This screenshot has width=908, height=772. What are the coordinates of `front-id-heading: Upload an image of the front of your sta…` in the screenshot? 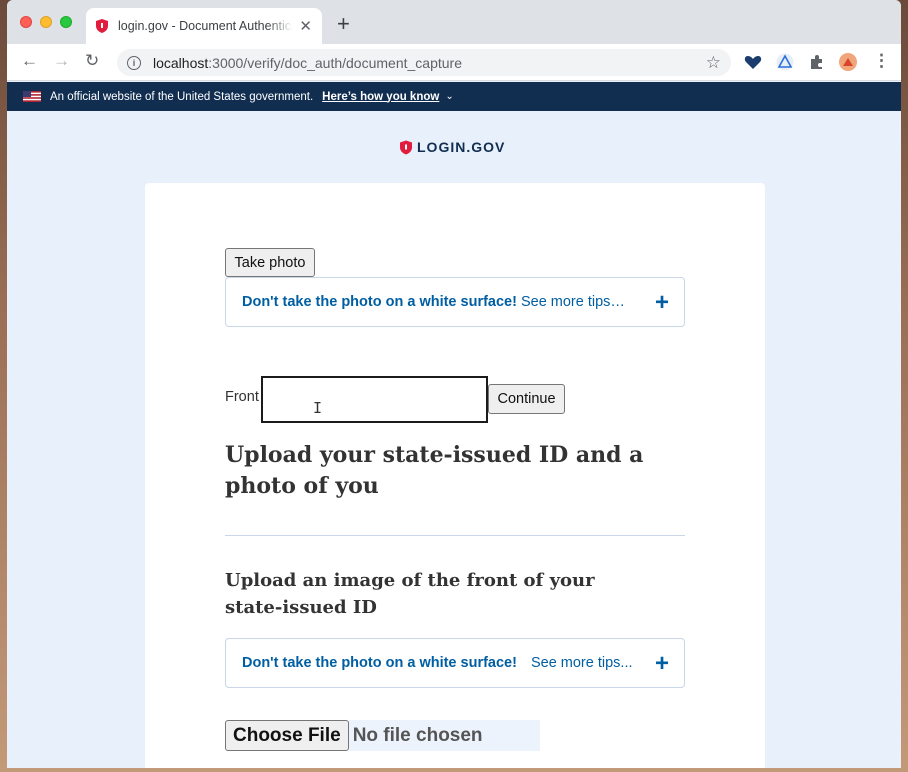 It's located at (410, 594).